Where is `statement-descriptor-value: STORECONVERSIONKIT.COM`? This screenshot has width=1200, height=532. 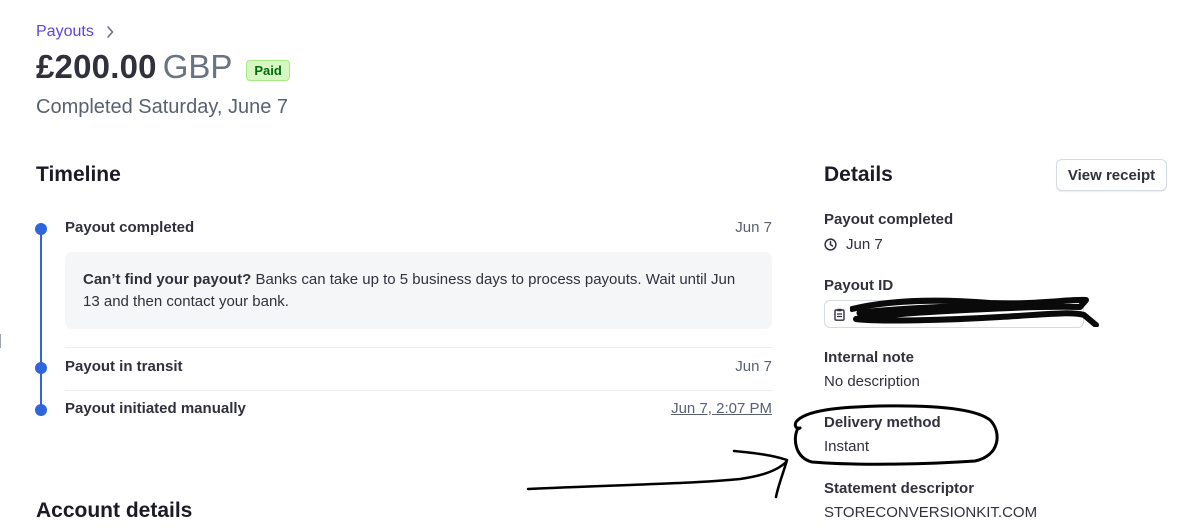 statement-descriptor-value: STORECONVERSIONKIT.COM is located at coordinates (931, 512).